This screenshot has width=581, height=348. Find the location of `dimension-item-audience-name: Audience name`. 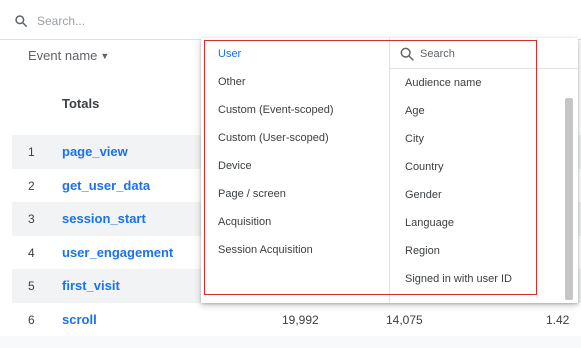

dimension-item-audience-name: Audience name is located at coordinates (443, 83).